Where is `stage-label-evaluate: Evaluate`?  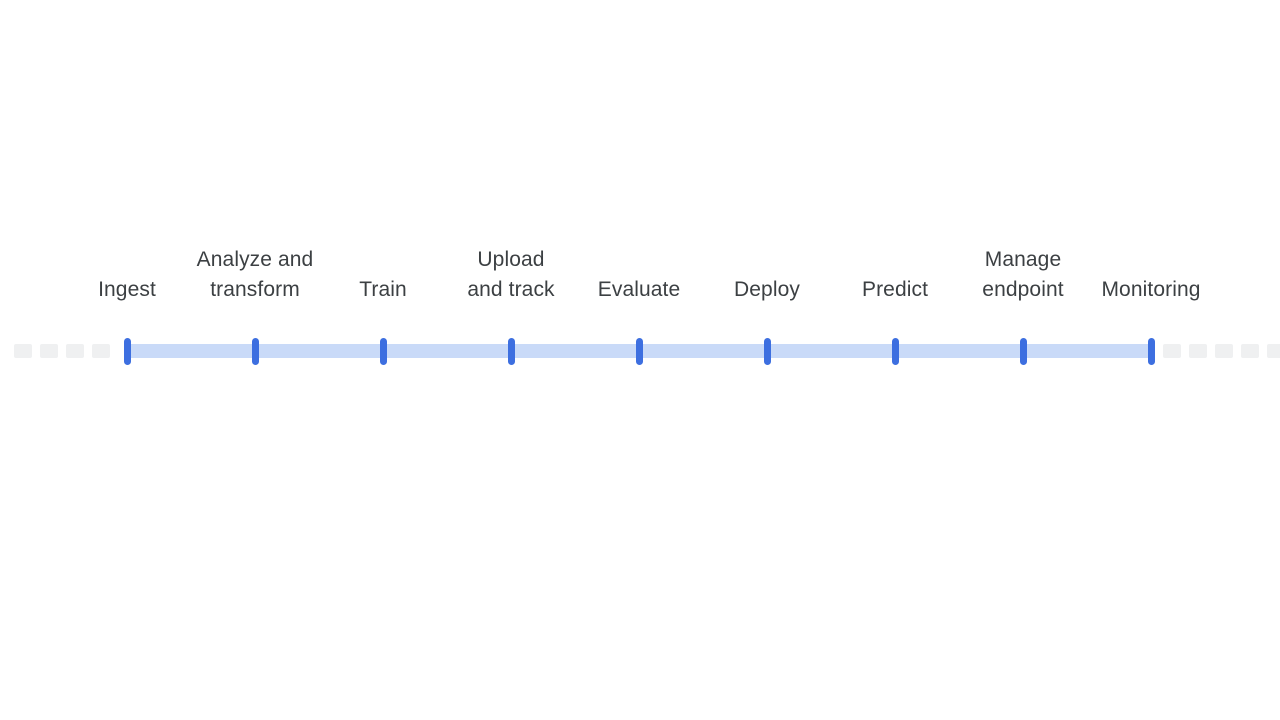 stage-label-evaluate: Evaluate is located at coordinates (639, 290).